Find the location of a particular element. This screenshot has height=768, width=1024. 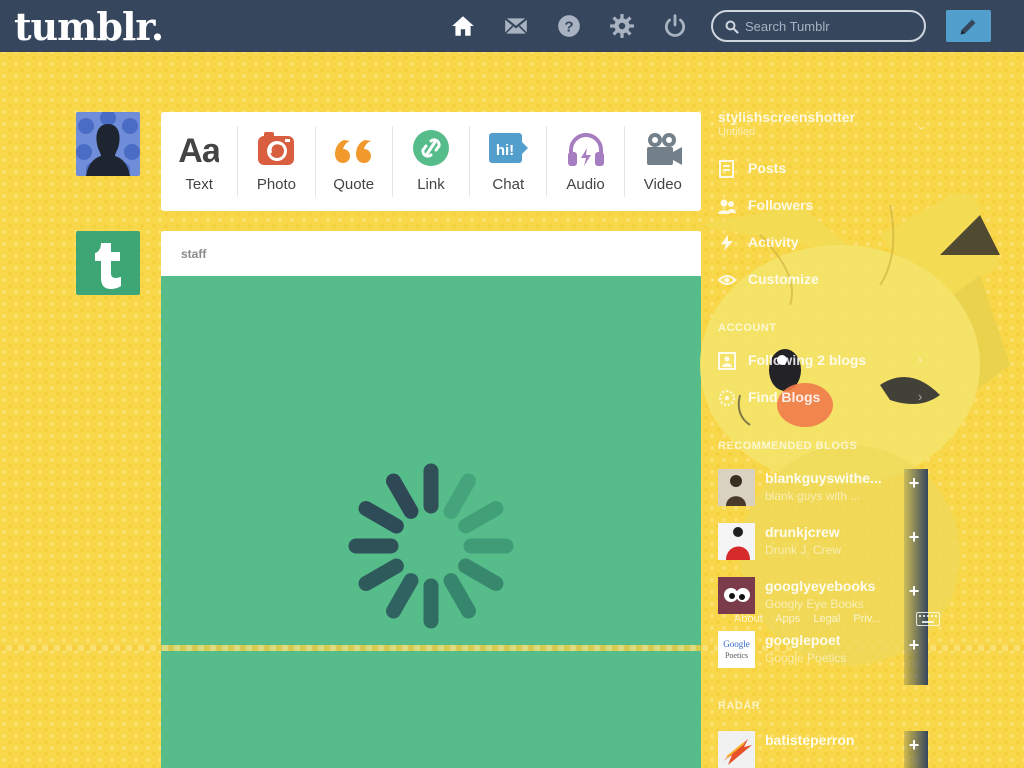

chevron-down-icon: ⌄ is located at coordinates (921, 126).